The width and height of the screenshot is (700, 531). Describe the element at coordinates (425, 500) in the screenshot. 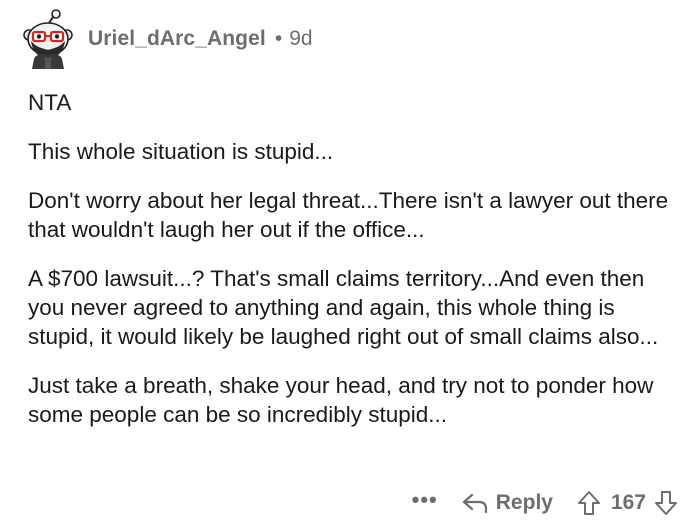

I see `more-options-button: •••` at that location.